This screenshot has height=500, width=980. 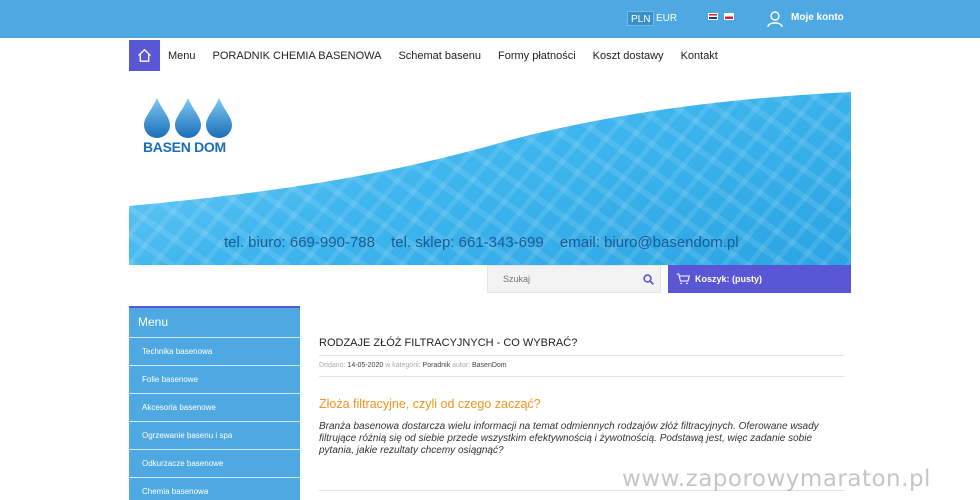 What do you see at coordinates (403, 365) in the screenshot?
I see `meta-category-label: w kategorii:` at bounding box center [403, 365].